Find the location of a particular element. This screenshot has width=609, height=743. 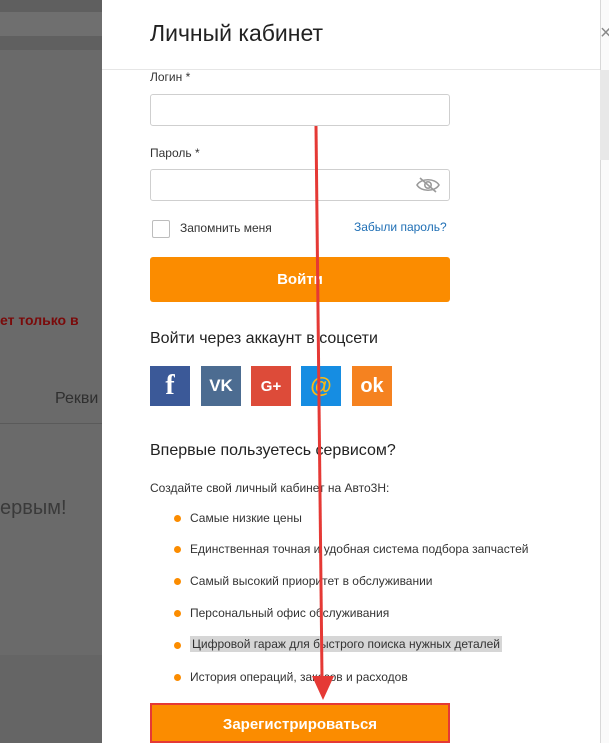

background-footer is located at coordinates (51, 699).